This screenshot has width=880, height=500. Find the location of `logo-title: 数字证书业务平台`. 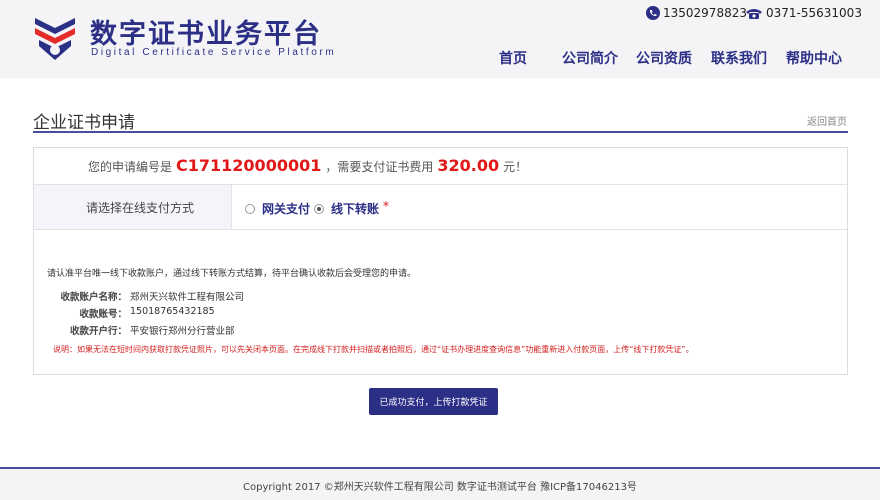

logo-title: 数字证书业务平台 is located at coordinates (206, 34).